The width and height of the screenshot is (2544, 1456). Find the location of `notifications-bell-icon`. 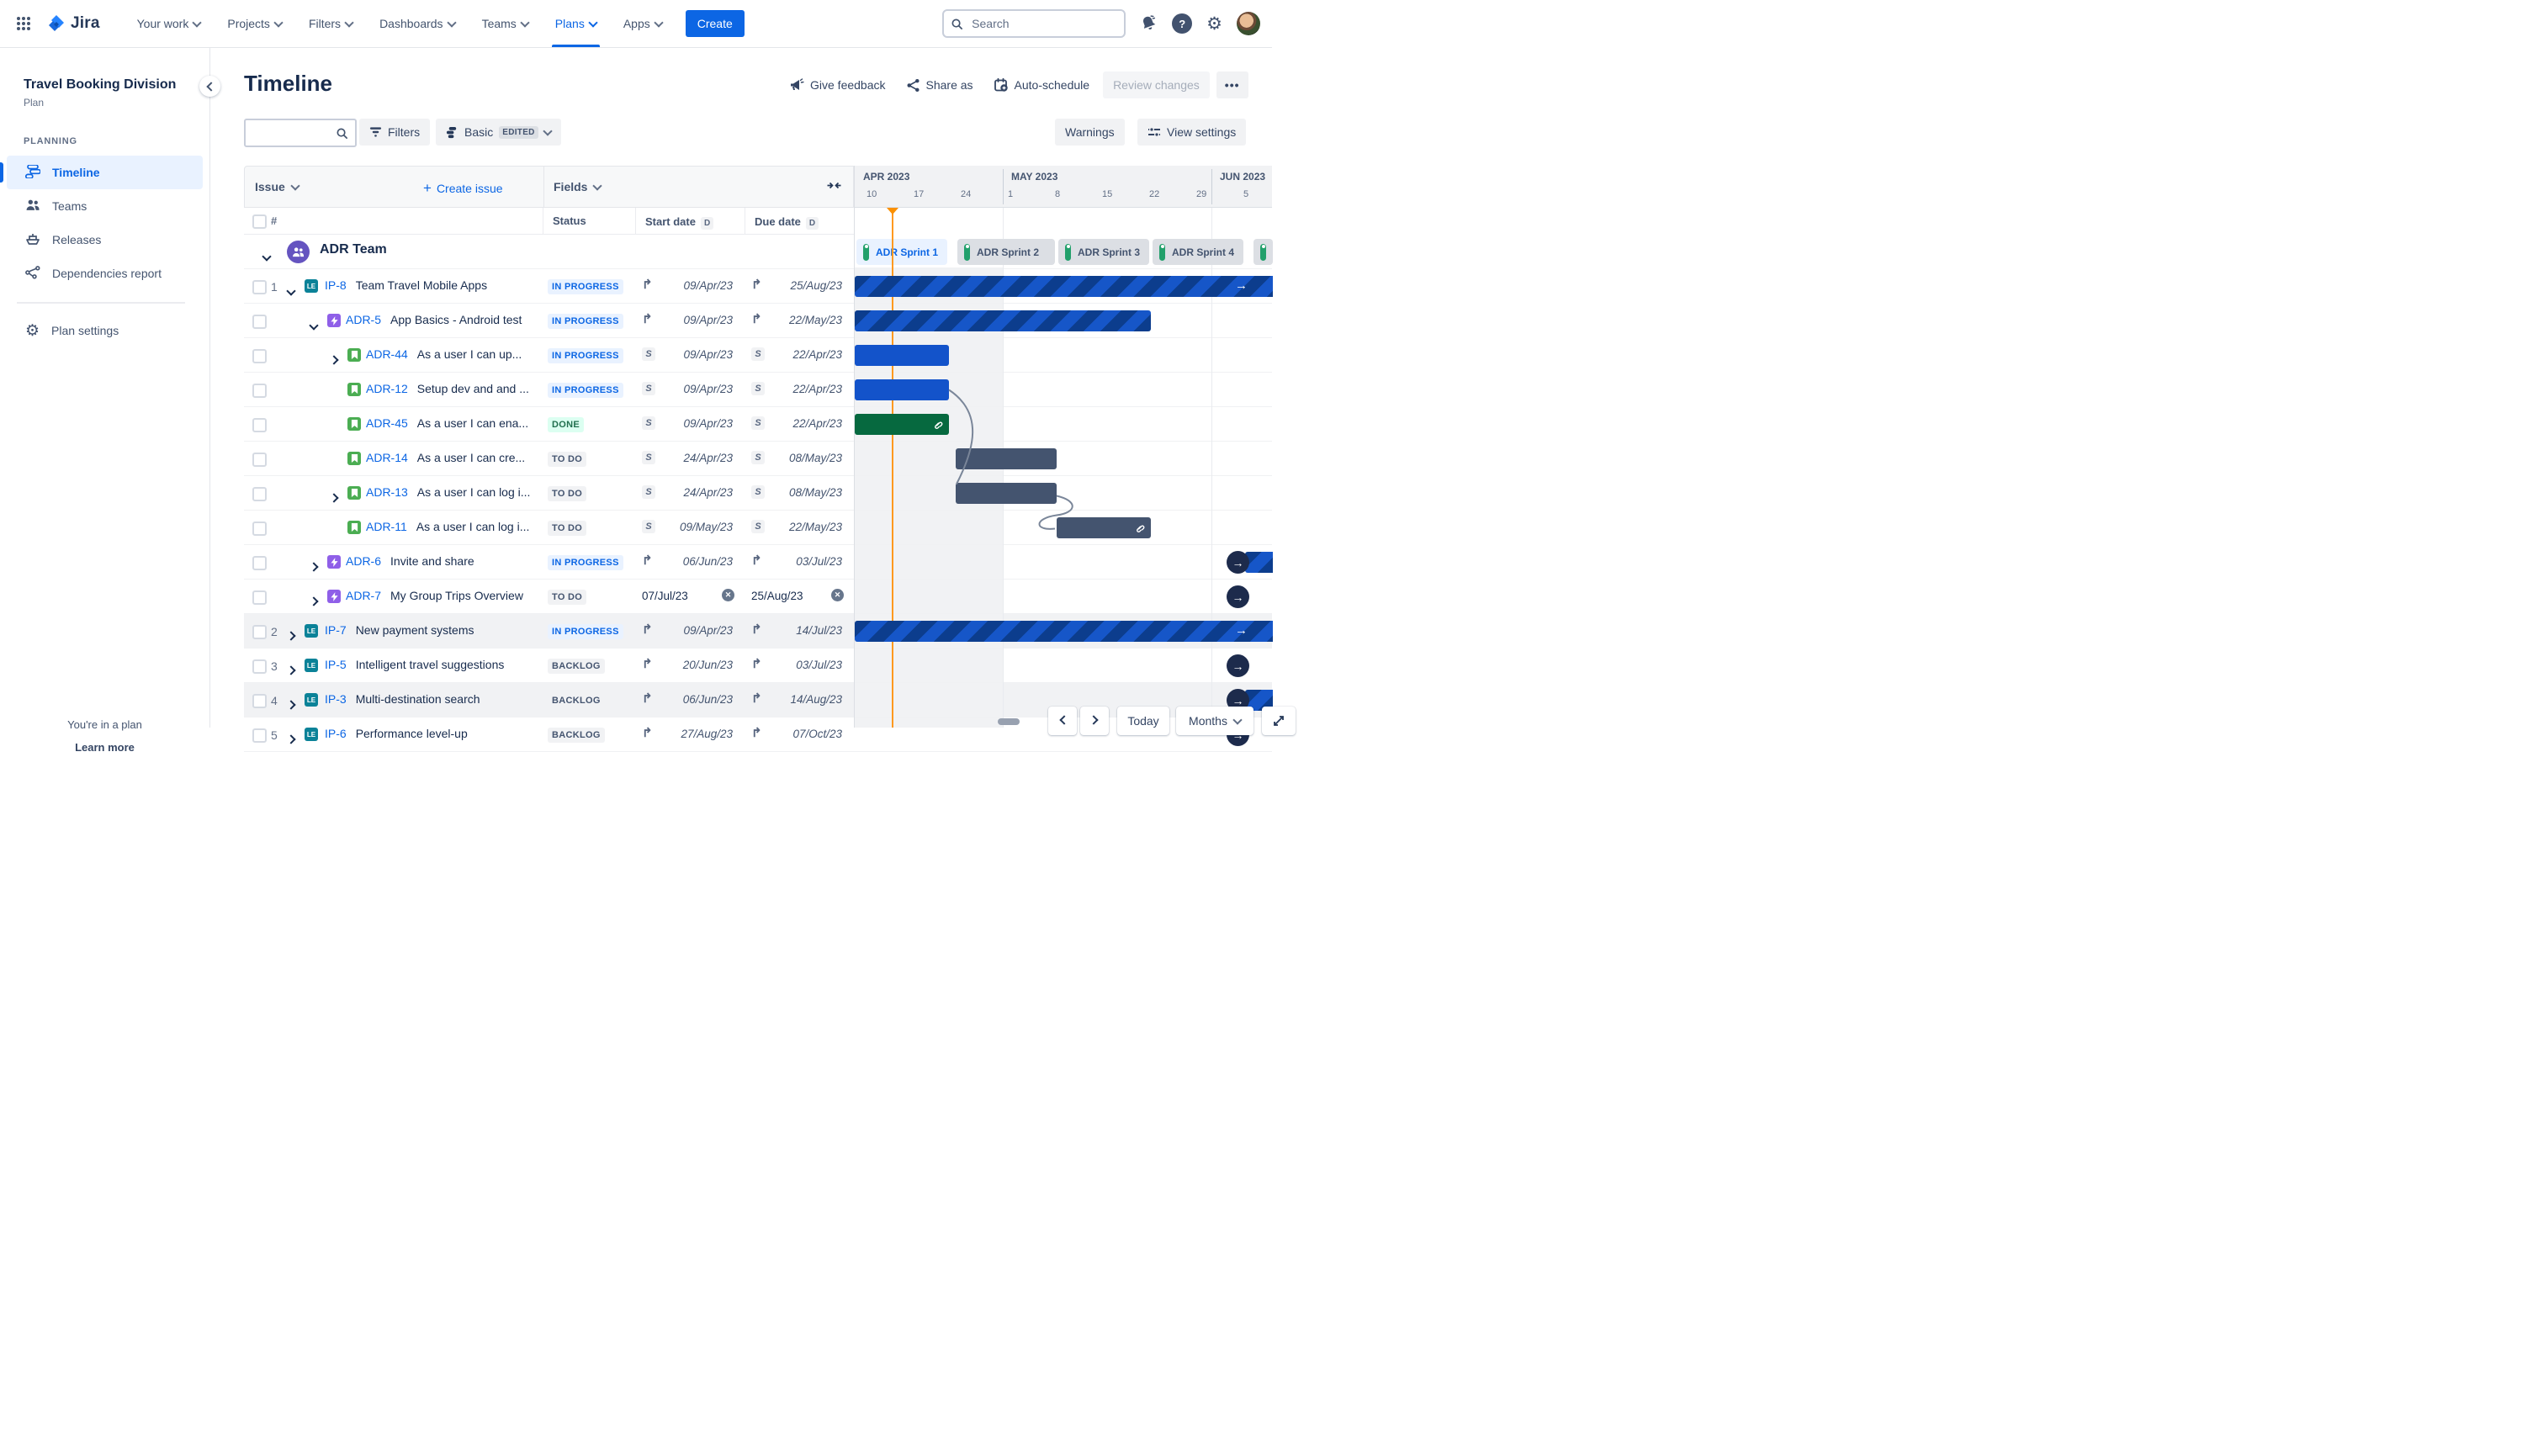

notifications-bell-icon is located at coordinates (1149, 23).